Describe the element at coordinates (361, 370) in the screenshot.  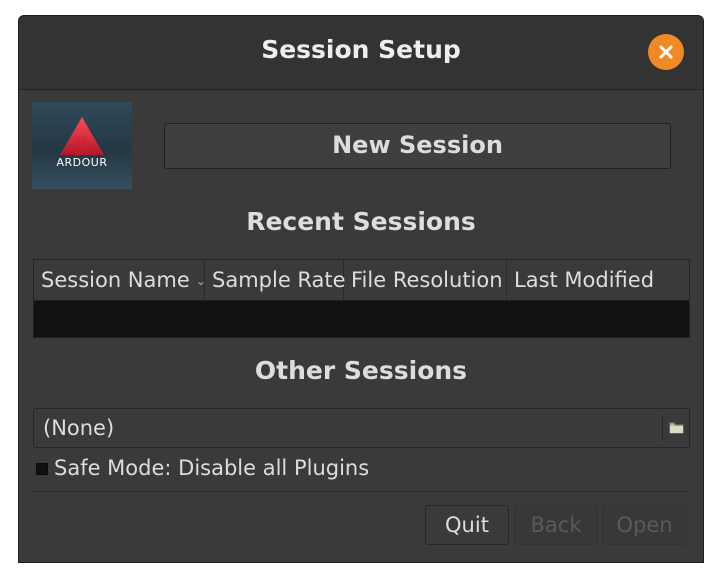
I see `other-sessions-heading: Other Sessions` at that location.